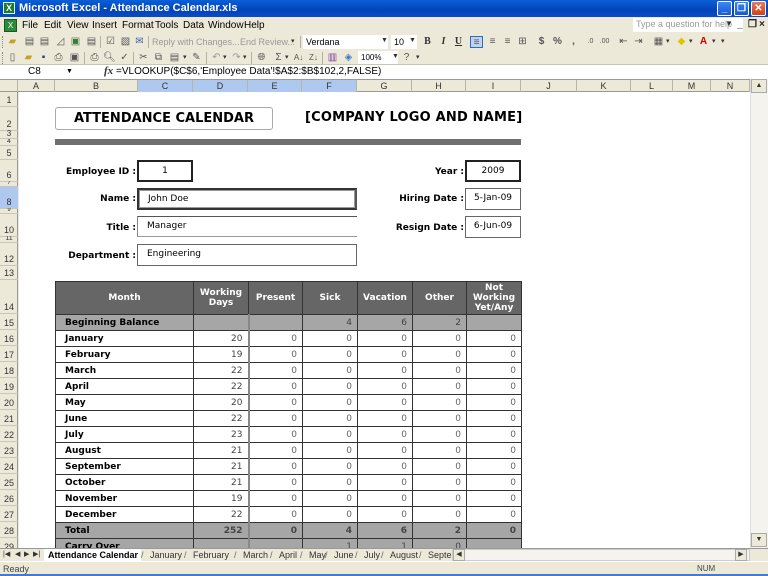  I want to click on cut-icon: ✂, so click(143, 58).